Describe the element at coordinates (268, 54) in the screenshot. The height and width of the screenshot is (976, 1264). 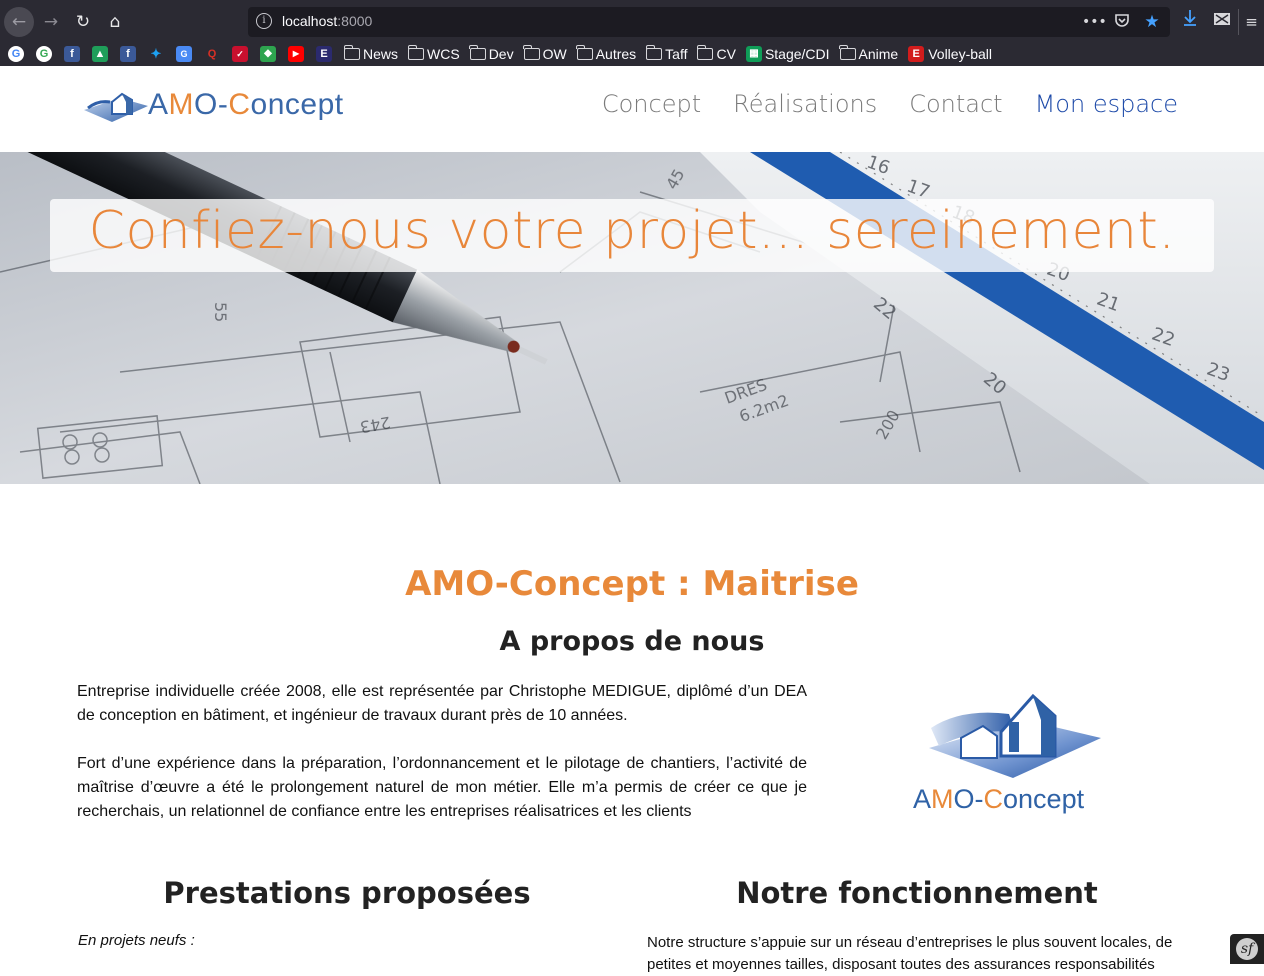
I see `feedly-icon: ◆` at that location.